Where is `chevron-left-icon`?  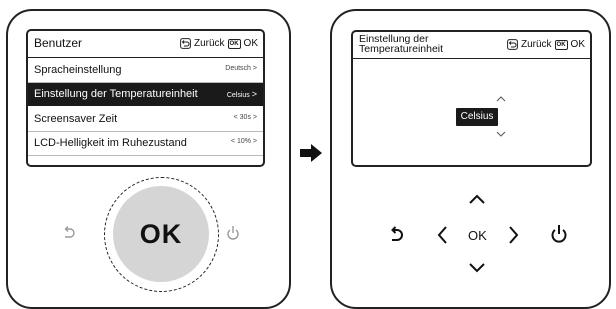 chevron-left-icon is located at coordinates (442, 235).